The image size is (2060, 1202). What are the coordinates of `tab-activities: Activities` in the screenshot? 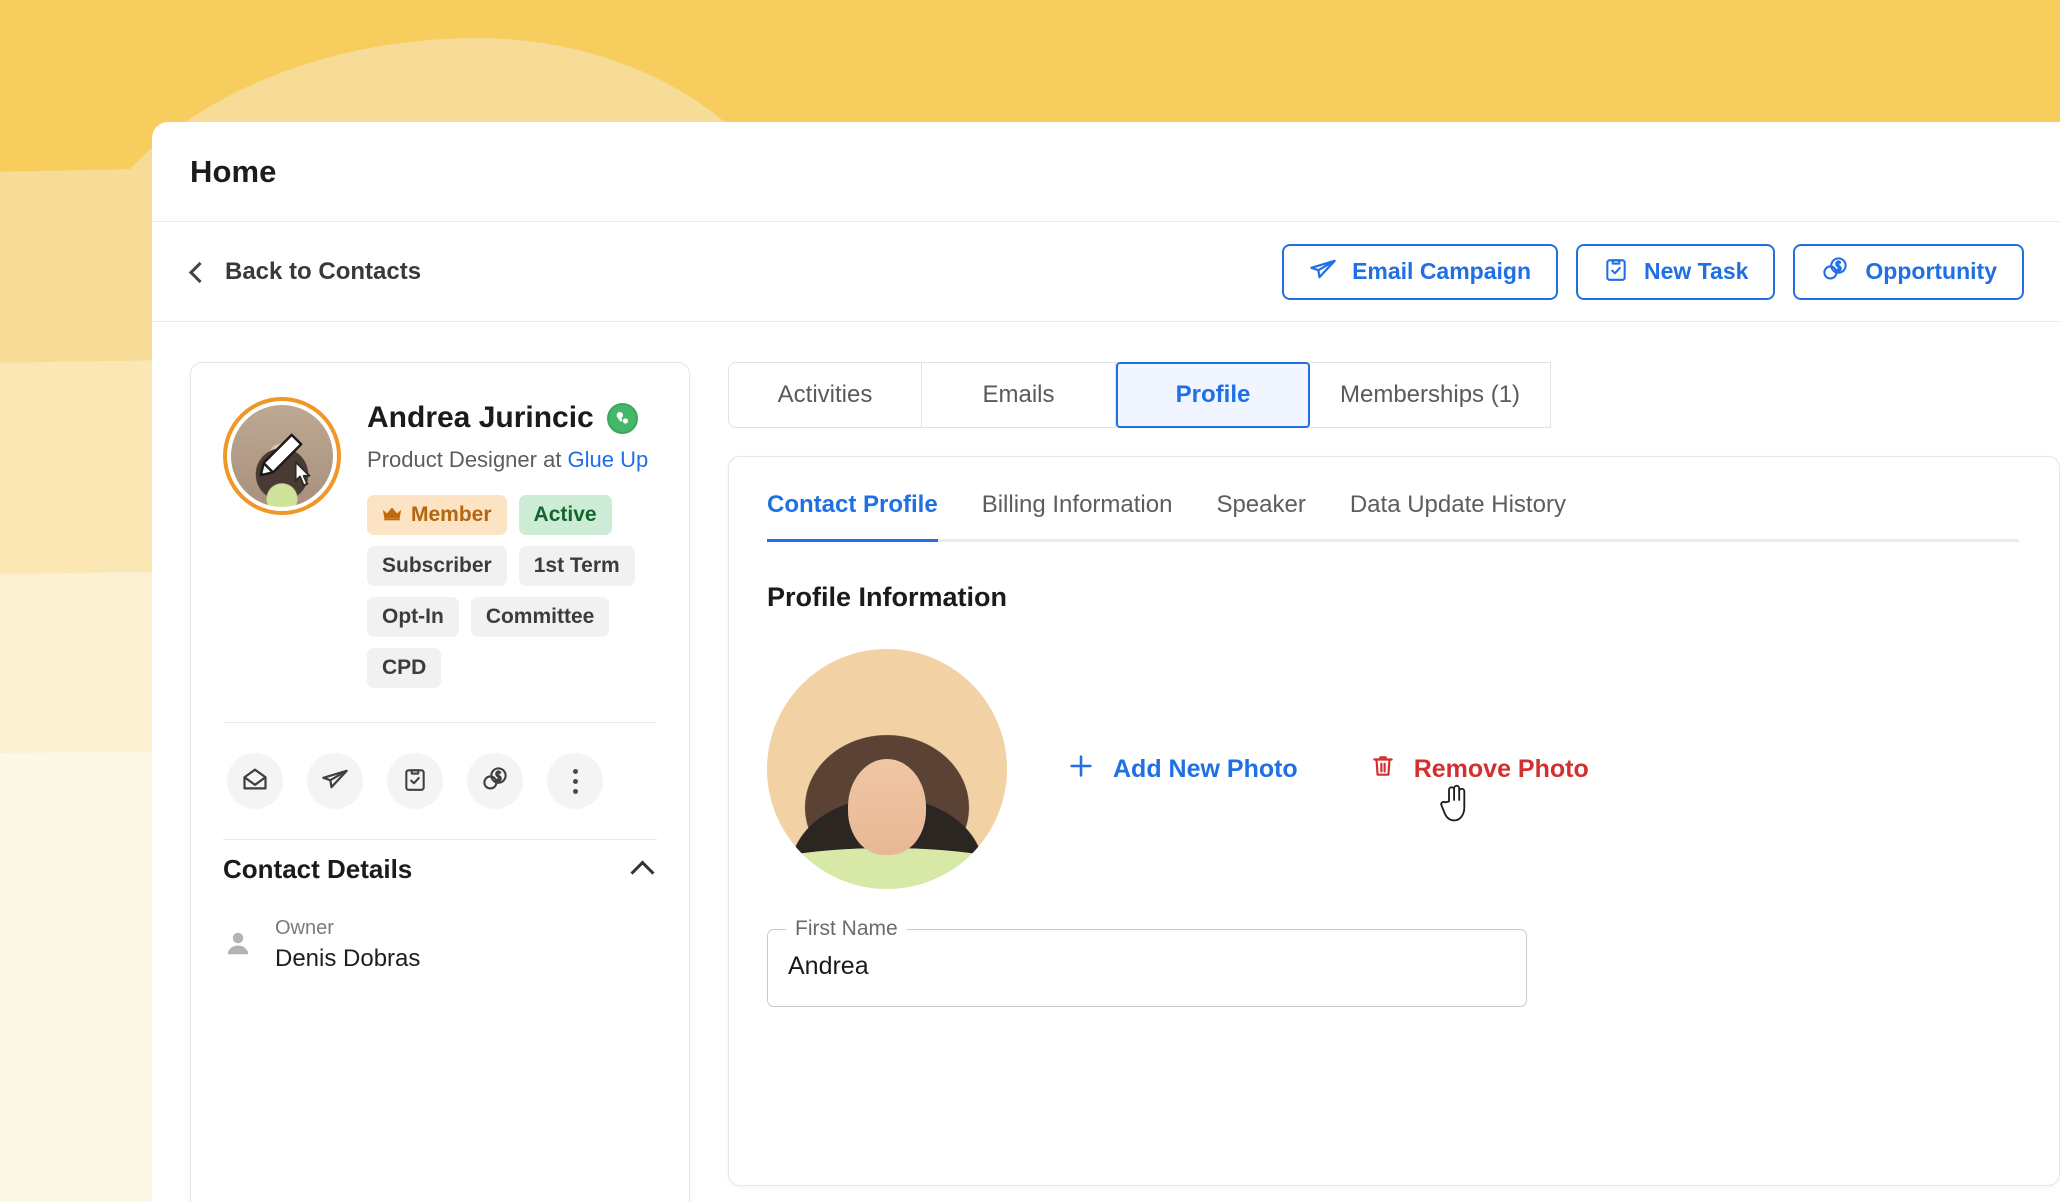 It's located at (825, 395).